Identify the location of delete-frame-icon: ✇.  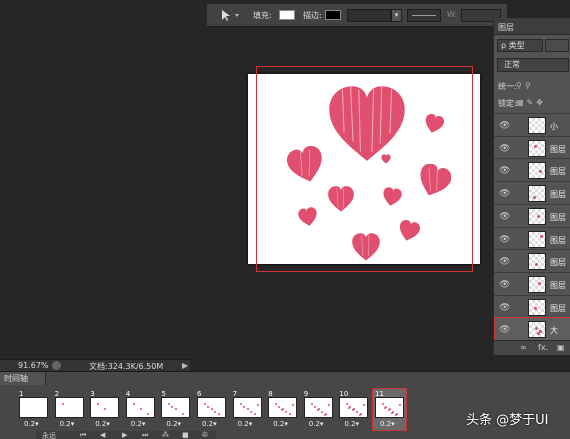
(205, 435).